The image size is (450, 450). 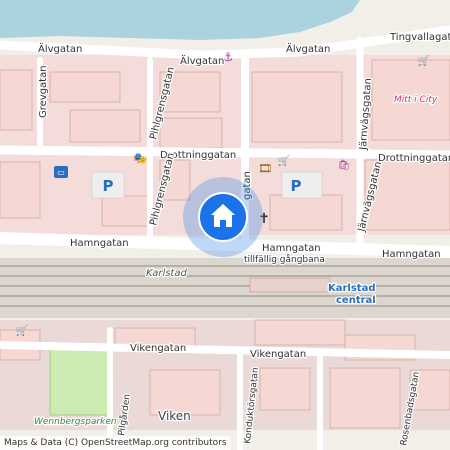 I want to click on cinema-icon: 🎞, so click(x=265, y=168).